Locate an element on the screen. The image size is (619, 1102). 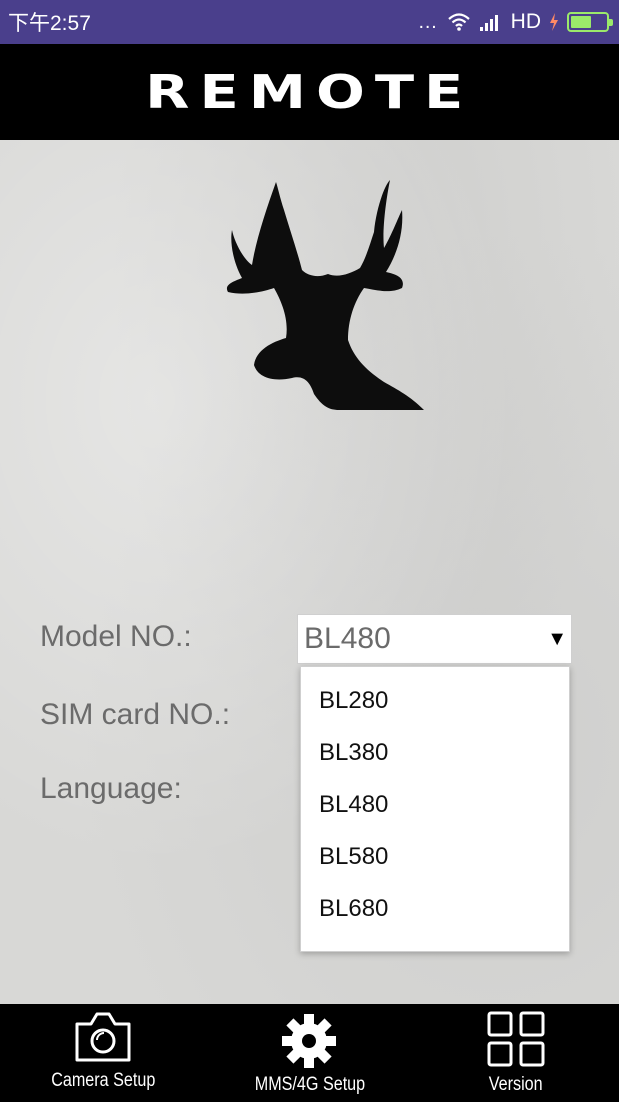
page-title: REMOTE is located at coordinates (309, 92).